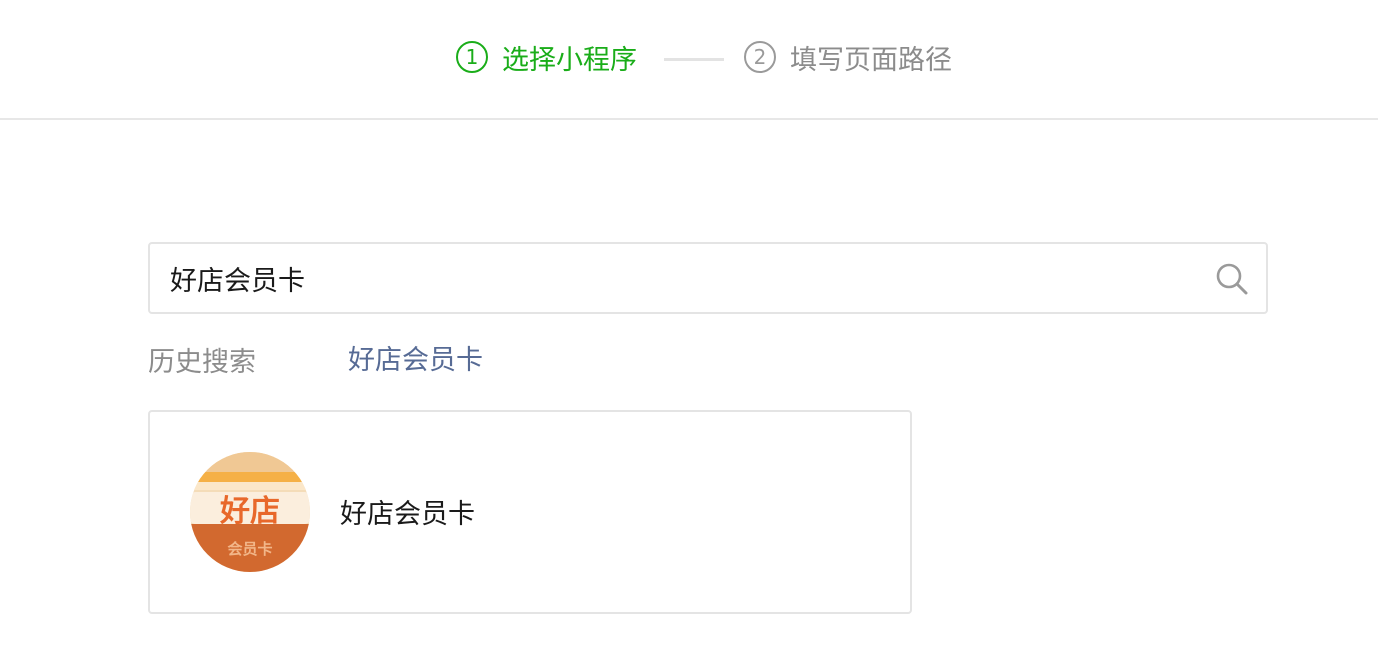 The height and width of the screenshot is (646, 1378). What do you see at coordinates (202, 362) in the screenshot?
I see `history-label: 历史搜索` at bounding box center [202, 362].